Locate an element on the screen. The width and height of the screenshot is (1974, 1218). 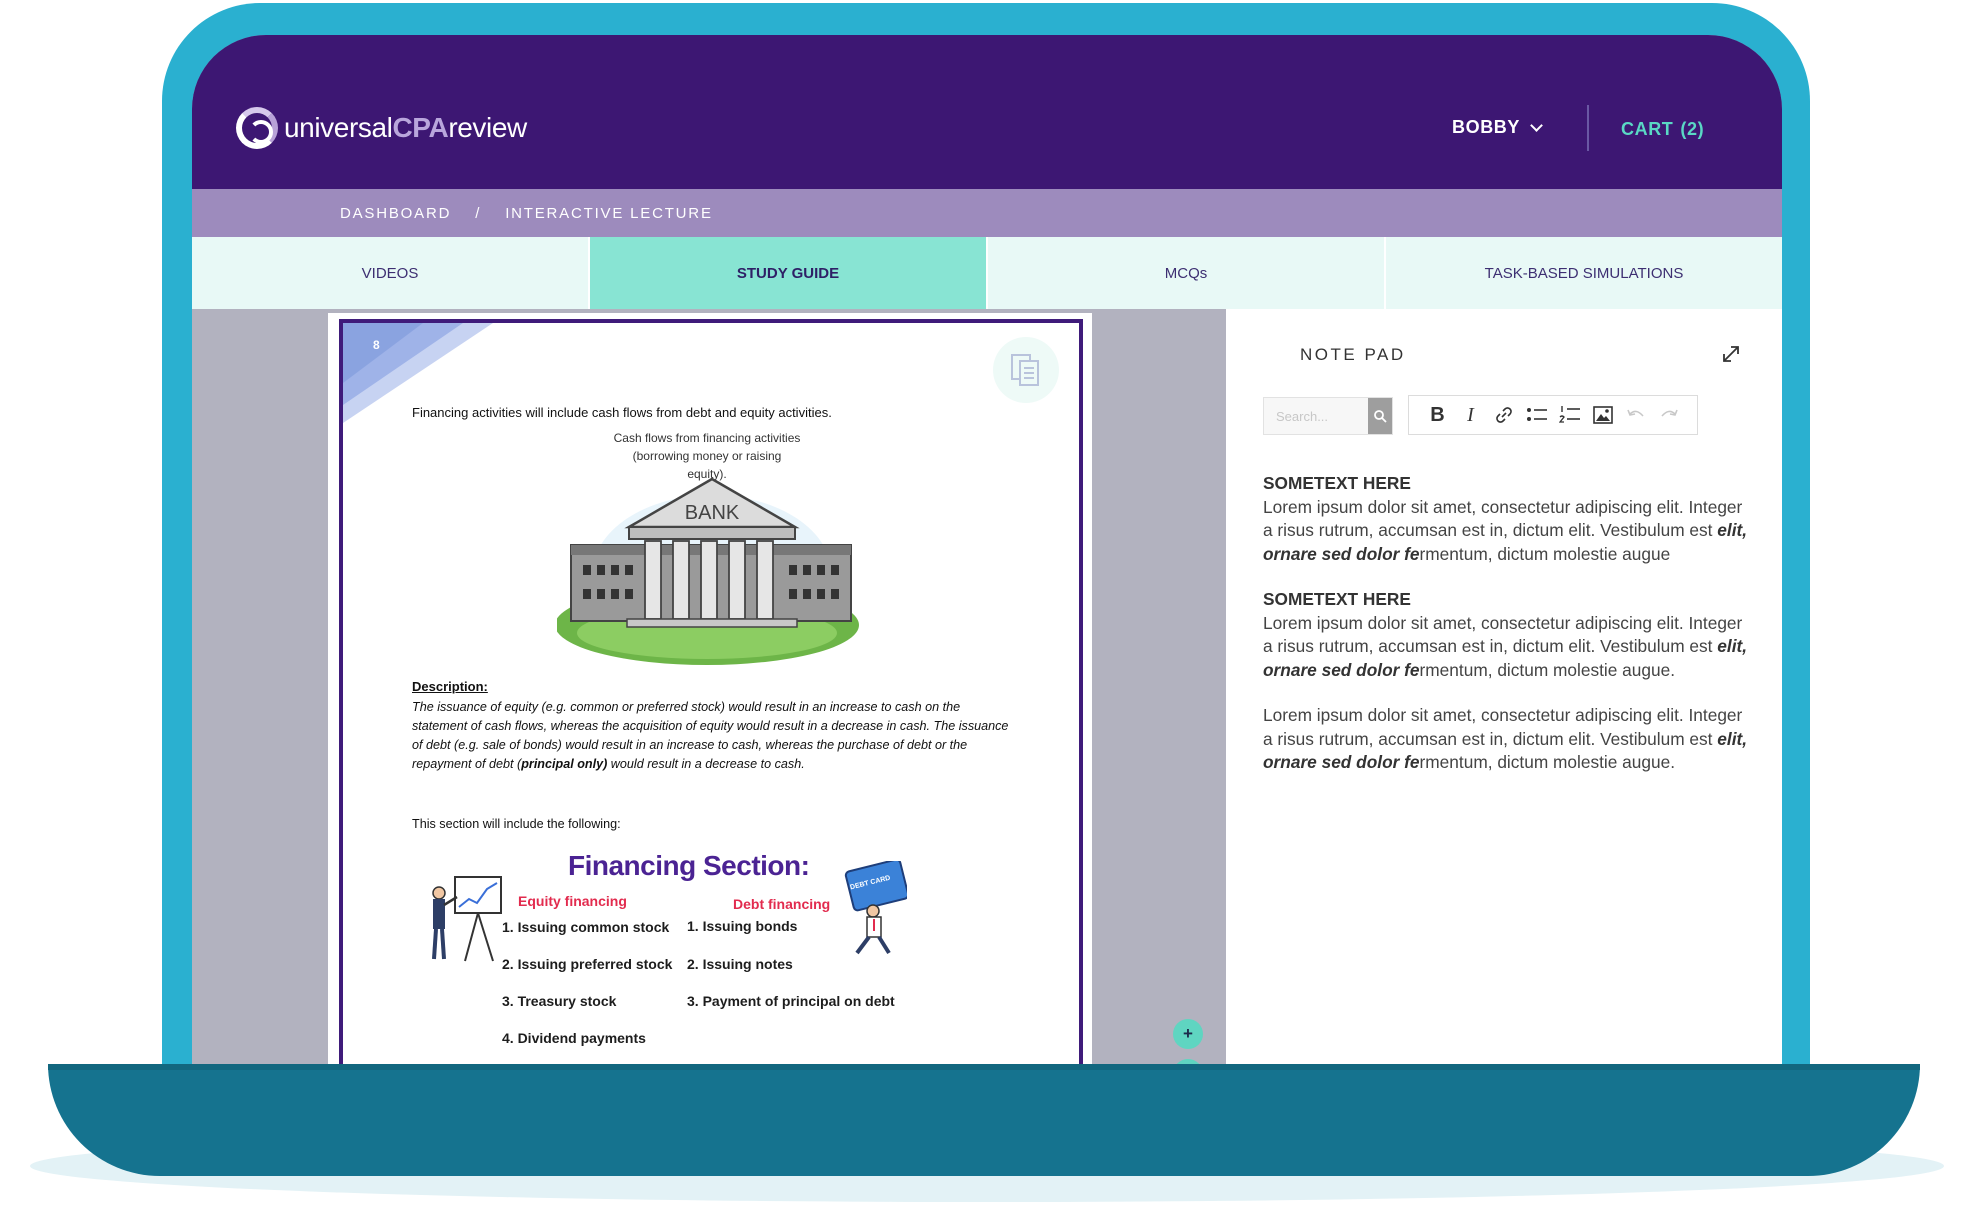
search-input is located at coordinates (1316, 416).